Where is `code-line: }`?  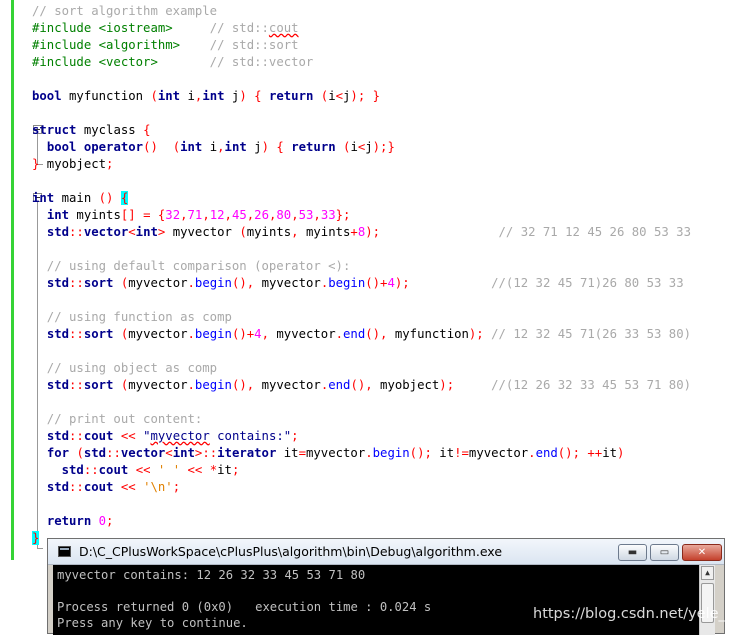
code-line: } is located at coordinates (36, 538).